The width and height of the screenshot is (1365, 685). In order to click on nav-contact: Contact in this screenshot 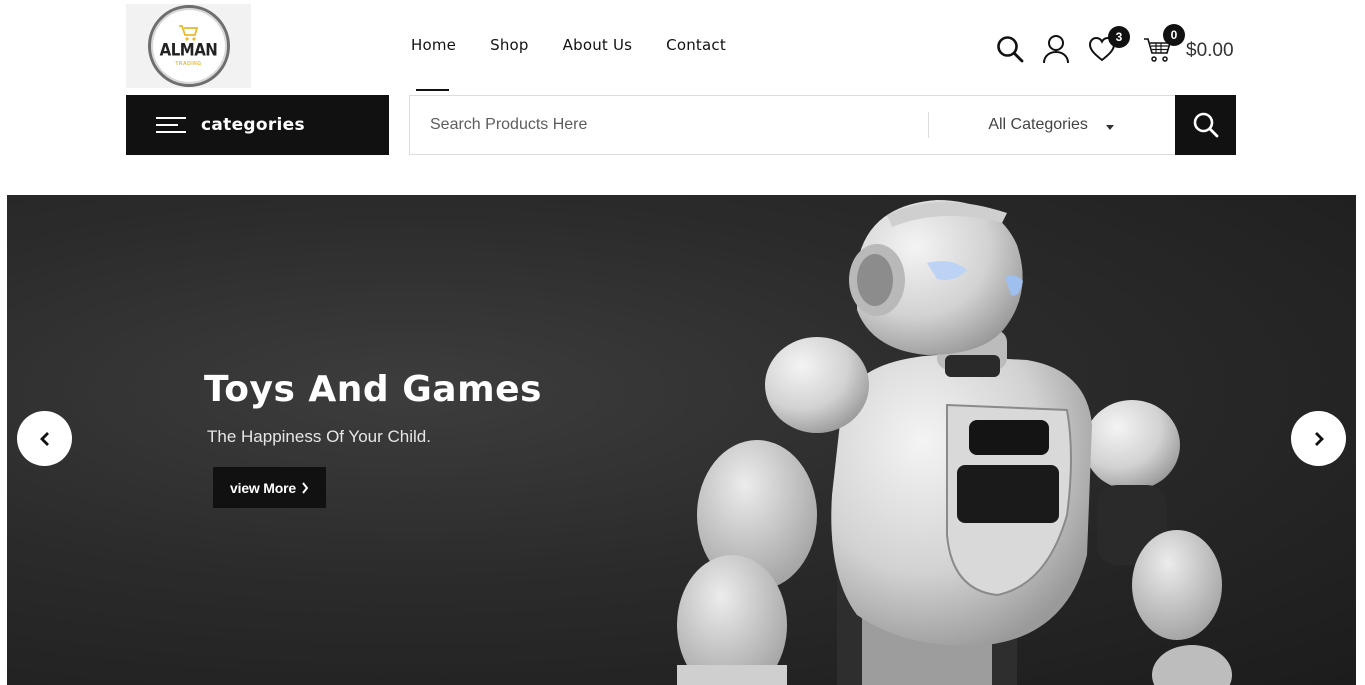, I will do `click(696, 46)`.